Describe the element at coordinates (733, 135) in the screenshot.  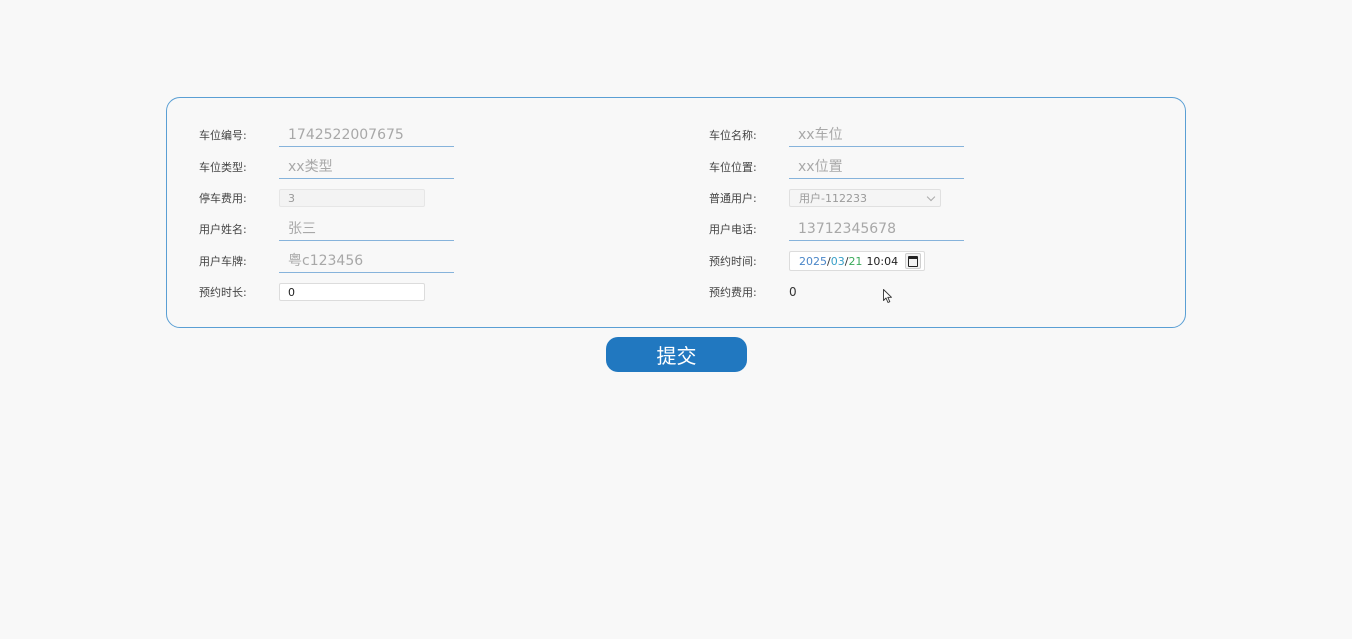
I see `space-name-label: 车位名称:` at that location.